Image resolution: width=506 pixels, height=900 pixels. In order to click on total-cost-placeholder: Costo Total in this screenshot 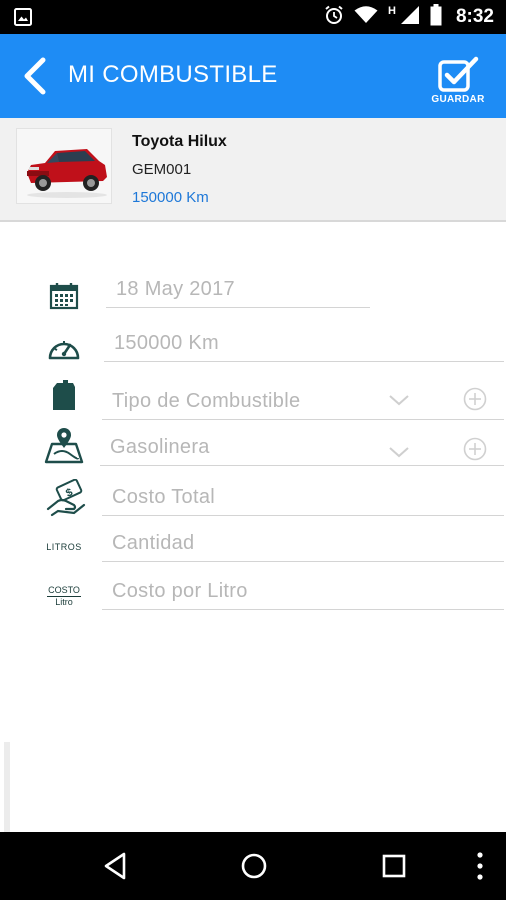, I will do `click(163, 497)`.